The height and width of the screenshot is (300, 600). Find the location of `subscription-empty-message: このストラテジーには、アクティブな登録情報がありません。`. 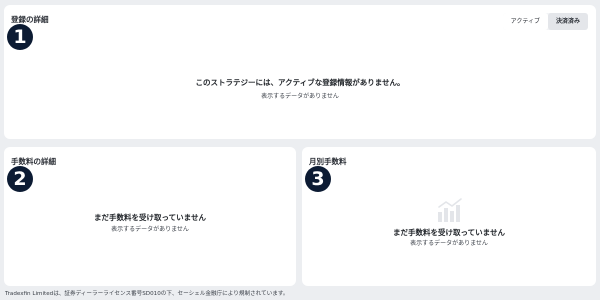

subscription-empty-message: このストラテジーには、アクティブな登録情報がありません。 is located at coordinates (300, 82).